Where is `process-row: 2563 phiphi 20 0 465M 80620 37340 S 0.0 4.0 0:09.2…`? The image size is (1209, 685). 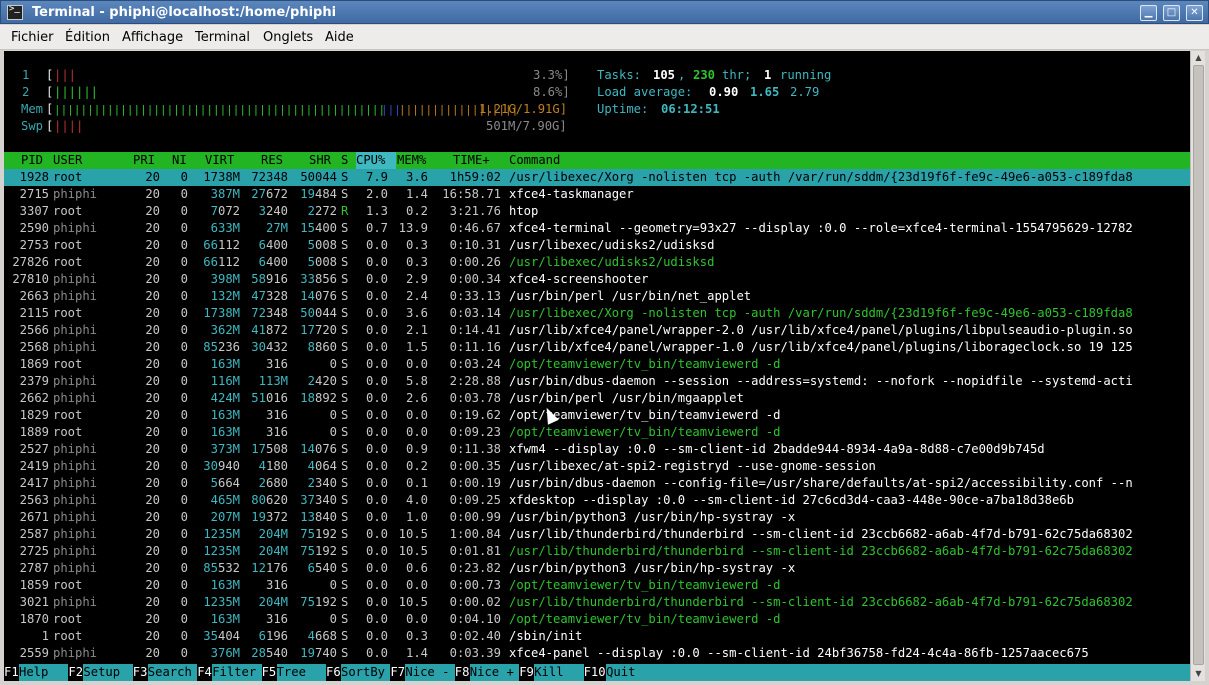 process-row: 2563 phiphi 20 0 465M 80620 37340 S 0.0 4.0 0:09.2… is located at coordinates (597, 500).